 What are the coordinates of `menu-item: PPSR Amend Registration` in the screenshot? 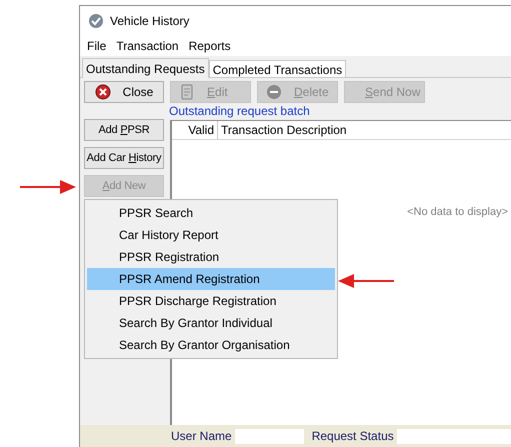 It's located at (211, 279).